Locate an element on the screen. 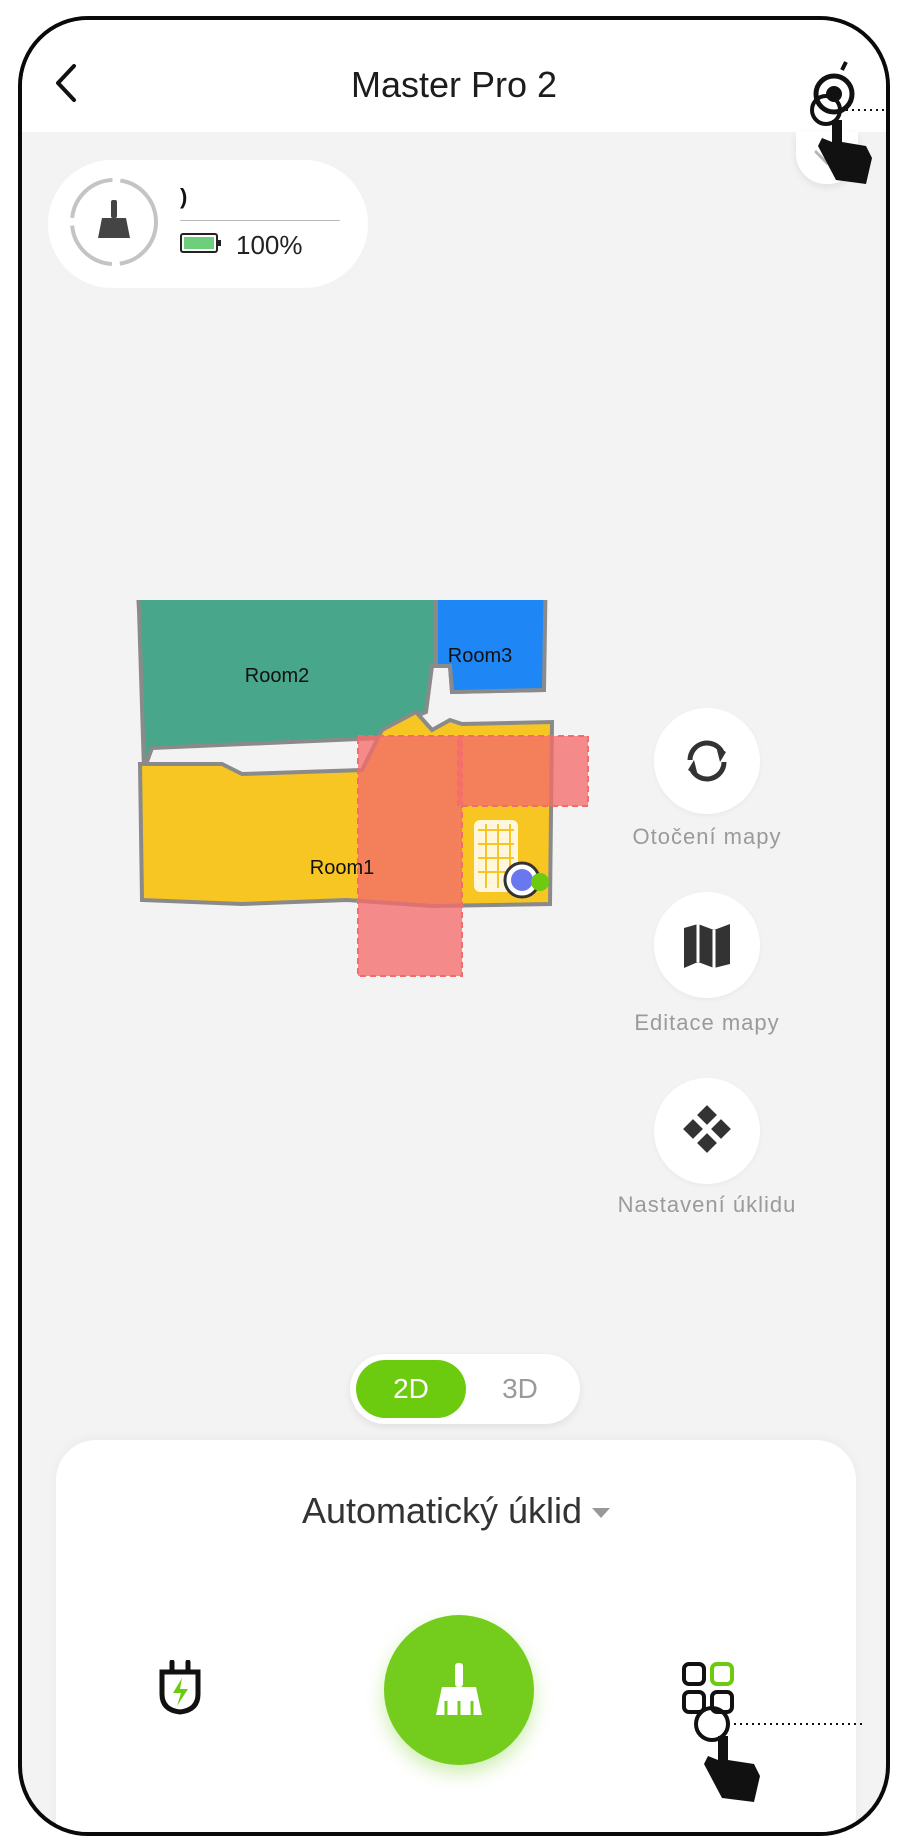 The height and width of the screenshot is (1836, 908). view-3d-button: 3D is located at coordinates (520, 1389).